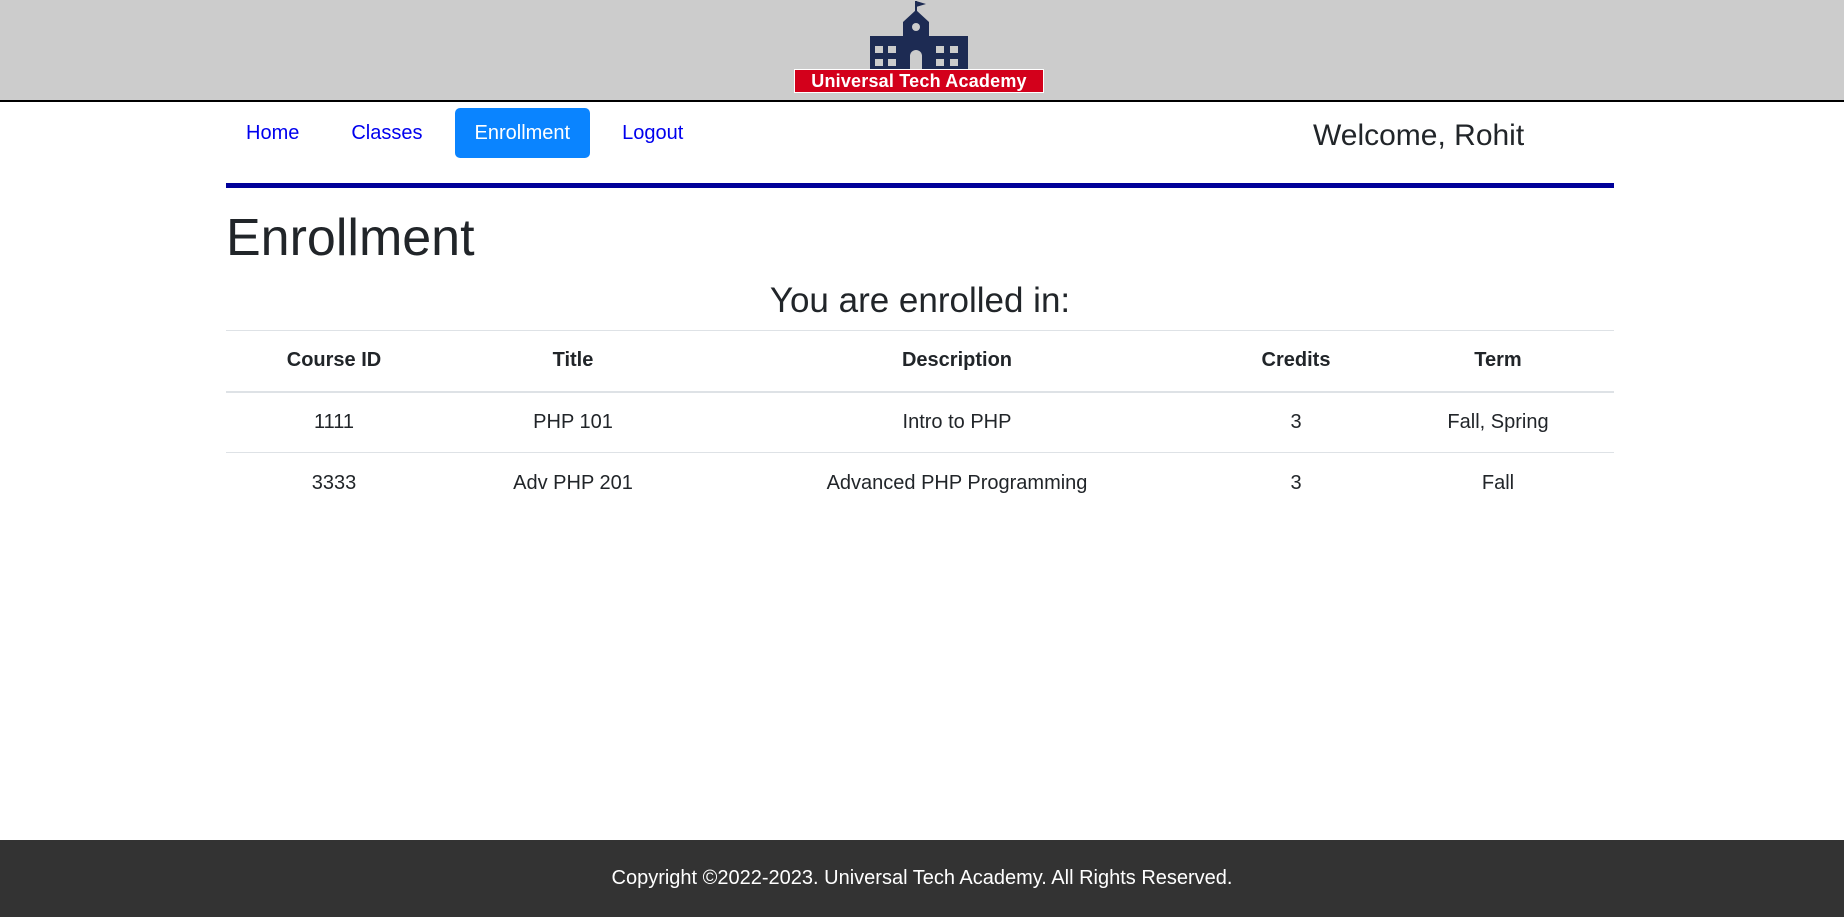 Image resolution: width=1844 pixels, height=917 pixels. What do you see at coordinates (334, 361) in the screenshot?
I see `col-course-id: Course ID` at bounding box center [334, 361].